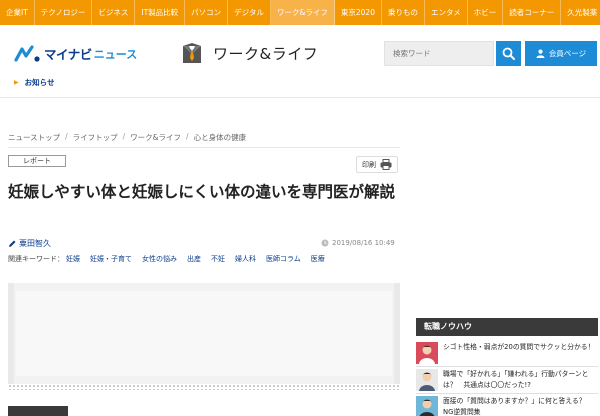  I want to click on nav-item-reader-corner: 読者コーナー, so click(532, 12).